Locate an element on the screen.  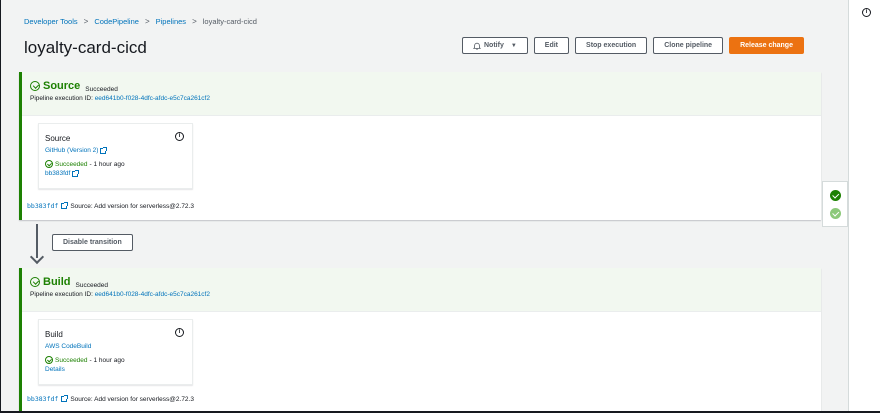
clone-pipeline-button: Clone pipeline is located at coordinates (688, 45).